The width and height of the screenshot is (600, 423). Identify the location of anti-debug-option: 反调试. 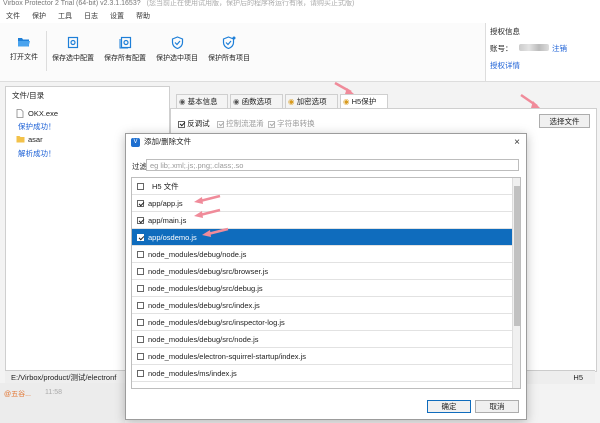
(194, 123).